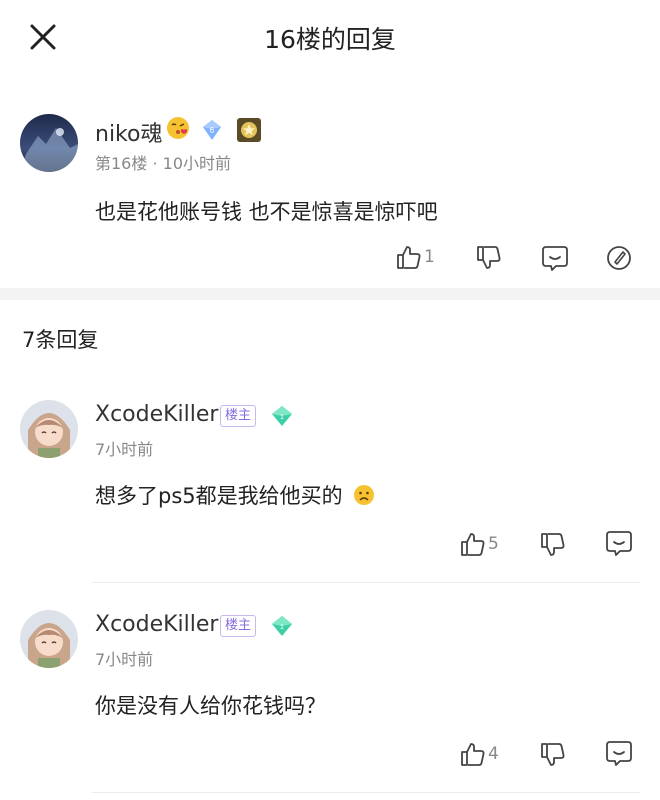 The height and width of the screenshot is (800, 660). What do you see at coordinates (178, 128) in the screenshot?
I see `kiss-emoji-icon` at bounding box center [178, 128].